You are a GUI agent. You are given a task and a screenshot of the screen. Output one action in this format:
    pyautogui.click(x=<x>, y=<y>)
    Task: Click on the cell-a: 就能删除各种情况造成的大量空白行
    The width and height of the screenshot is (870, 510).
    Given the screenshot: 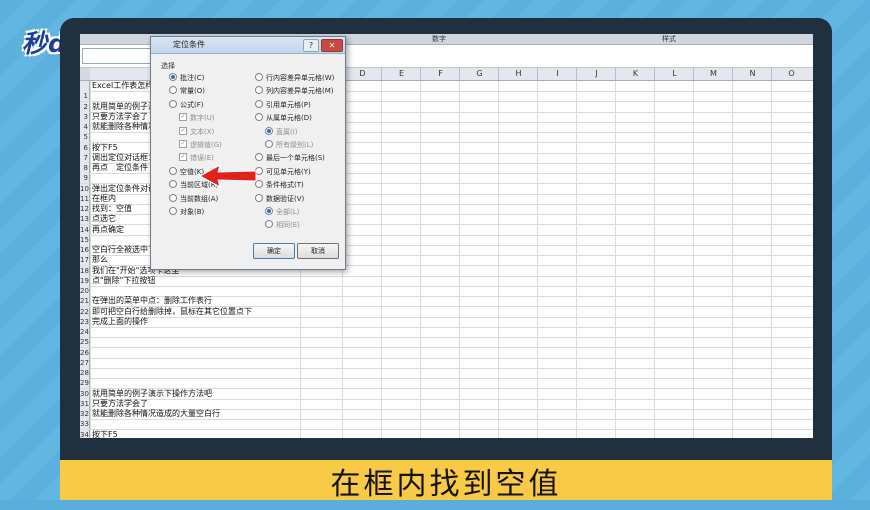 What is the action you would take?
    pyautogui.click(x=156, y=414)
    